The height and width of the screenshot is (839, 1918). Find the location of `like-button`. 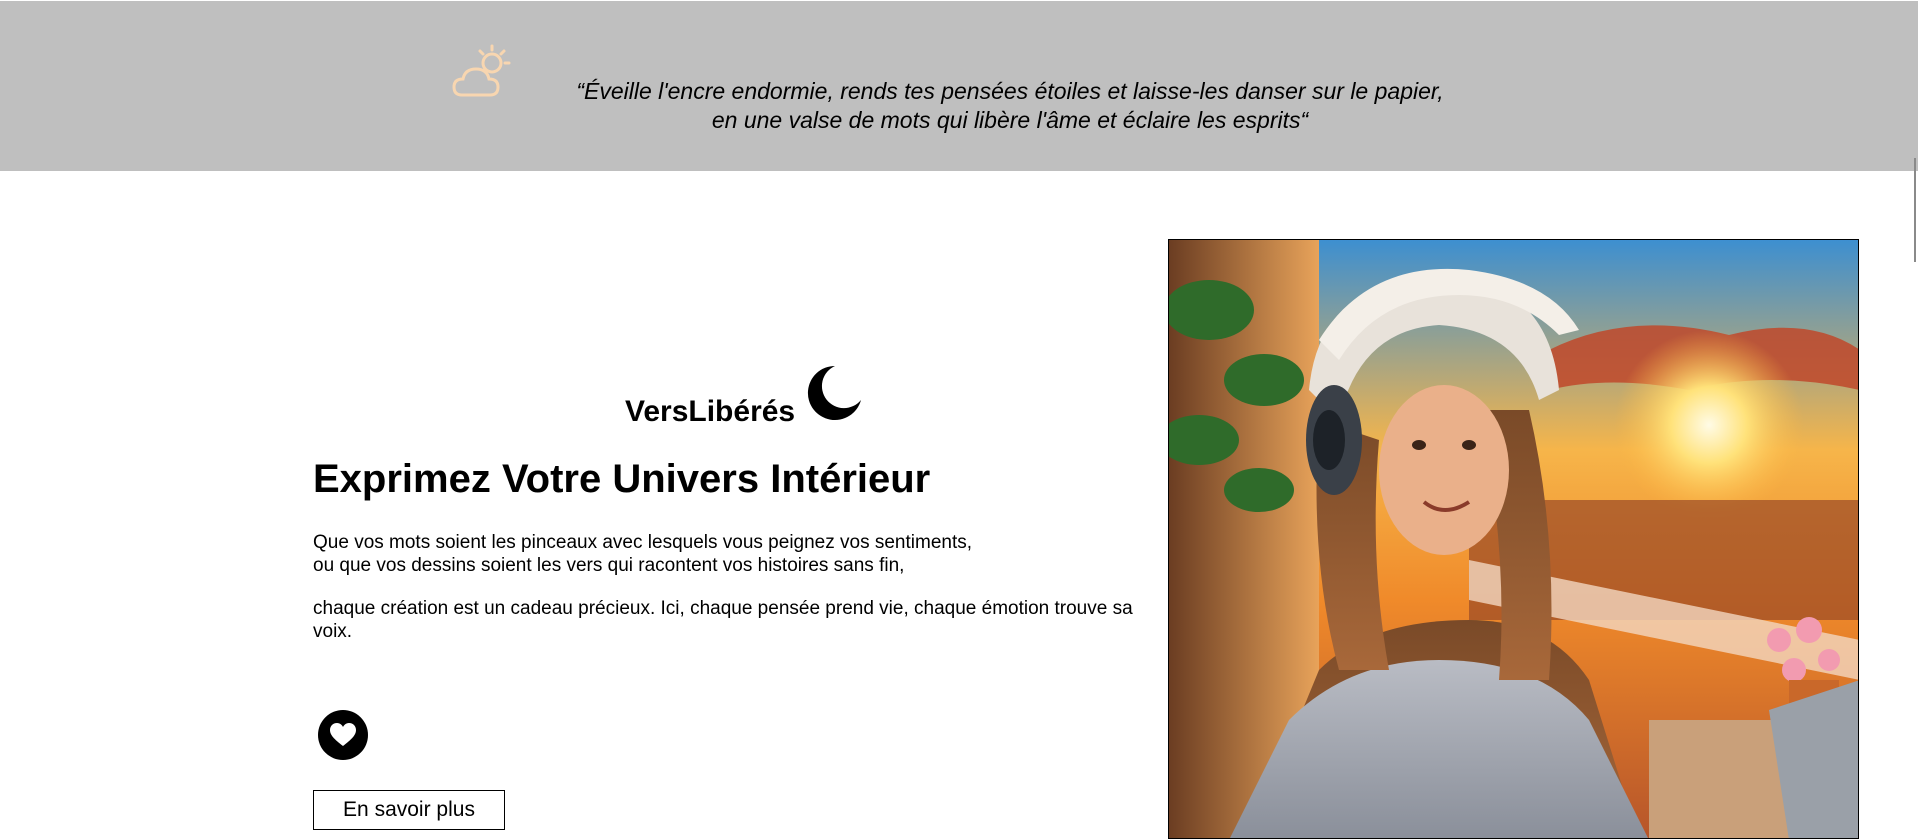

like-button is located at coordinates (343, 735).